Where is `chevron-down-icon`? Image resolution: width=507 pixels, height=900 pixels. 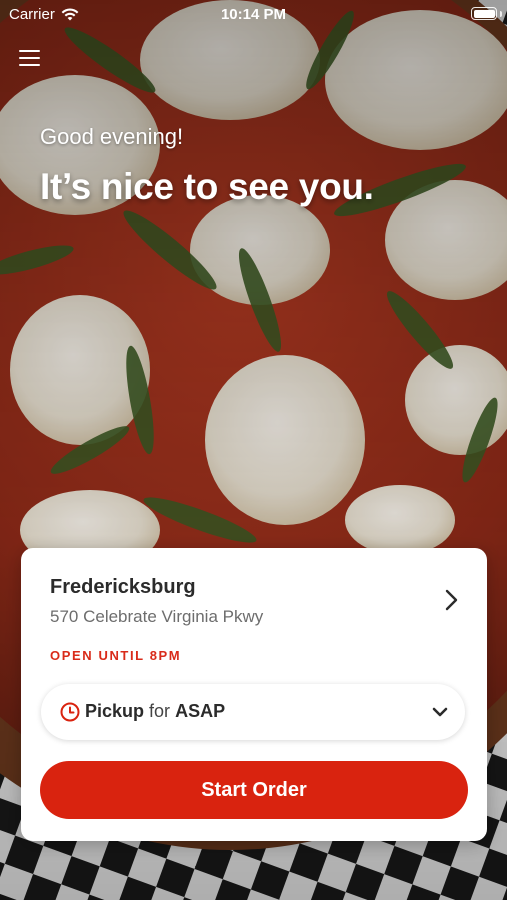 chevron-down-icon is located at coordinates (440, 712).